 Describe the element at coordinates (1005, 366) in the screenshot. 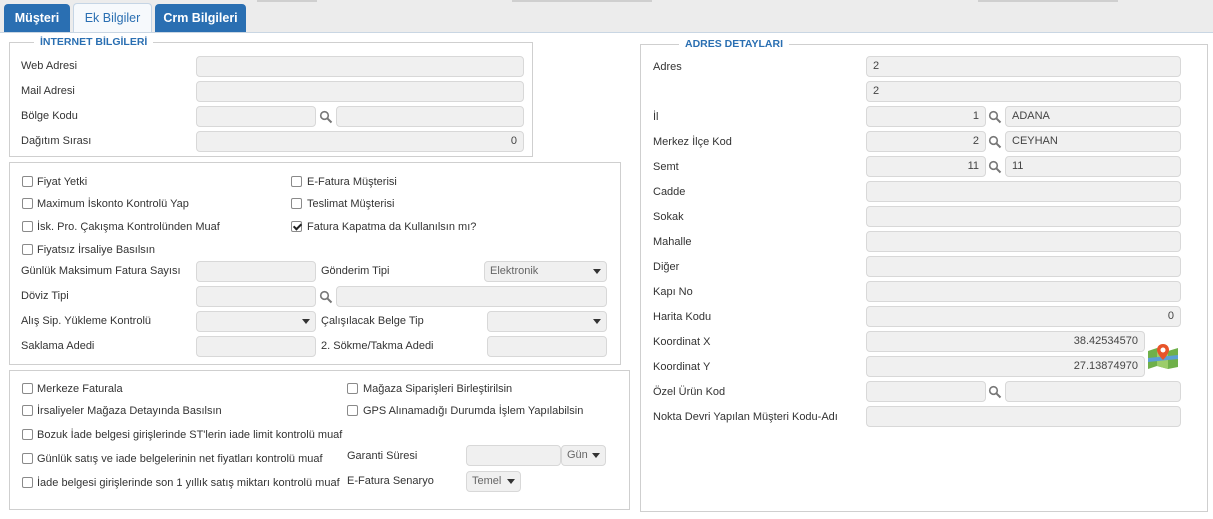

I see `koordinat-y-input: 27.13874970` at that location.